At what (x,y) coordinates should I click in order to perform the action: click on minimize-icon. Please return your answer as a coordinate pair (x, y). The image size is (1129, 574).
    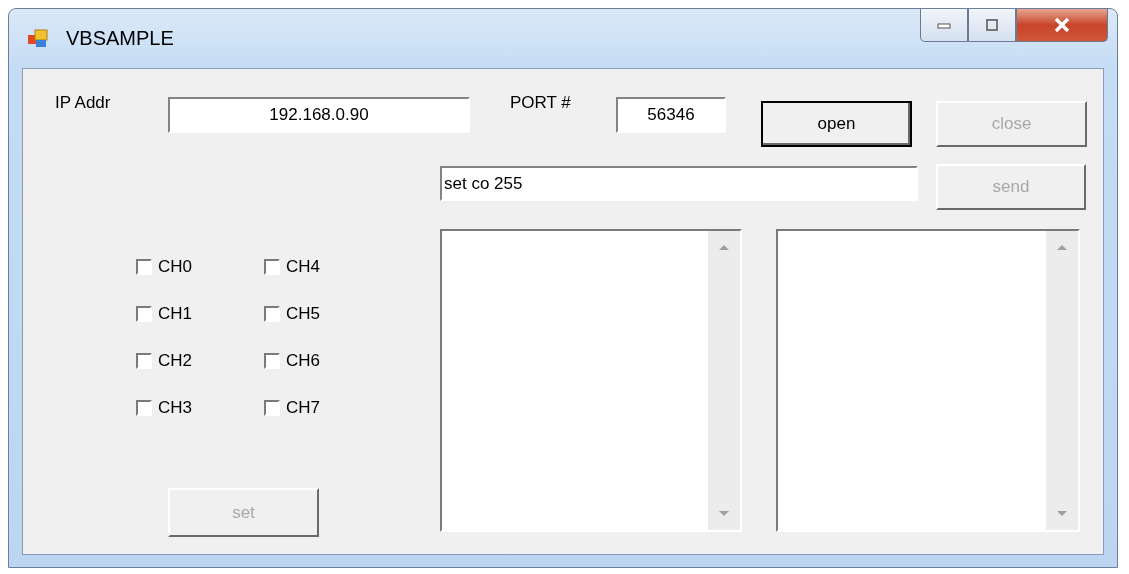
    Looking at the image, I should click on (944, 25).